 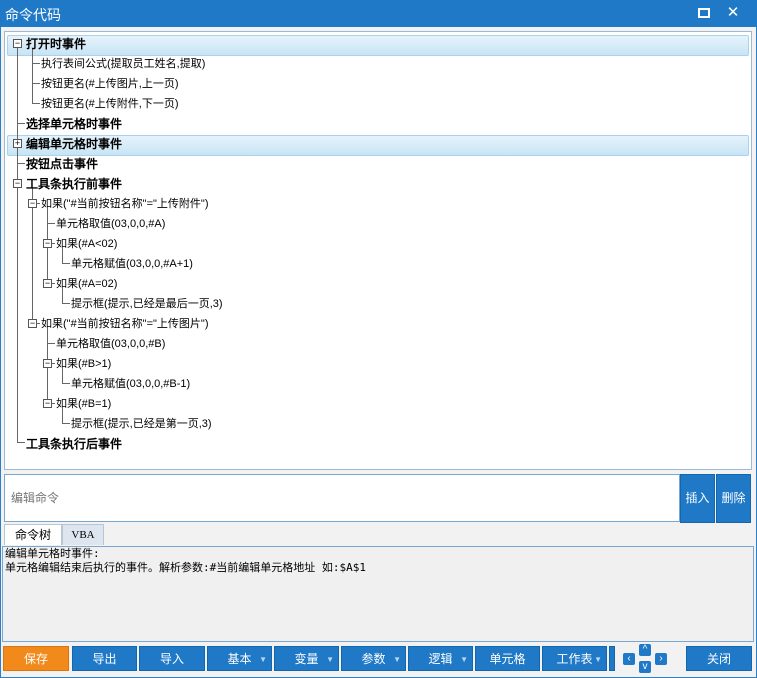 What do you see at coordinates (125, 204) in the screenshot?
I see `tree-node: 如果("#当前按钮名称"="上传附件")` at bounding box center [125, 204].